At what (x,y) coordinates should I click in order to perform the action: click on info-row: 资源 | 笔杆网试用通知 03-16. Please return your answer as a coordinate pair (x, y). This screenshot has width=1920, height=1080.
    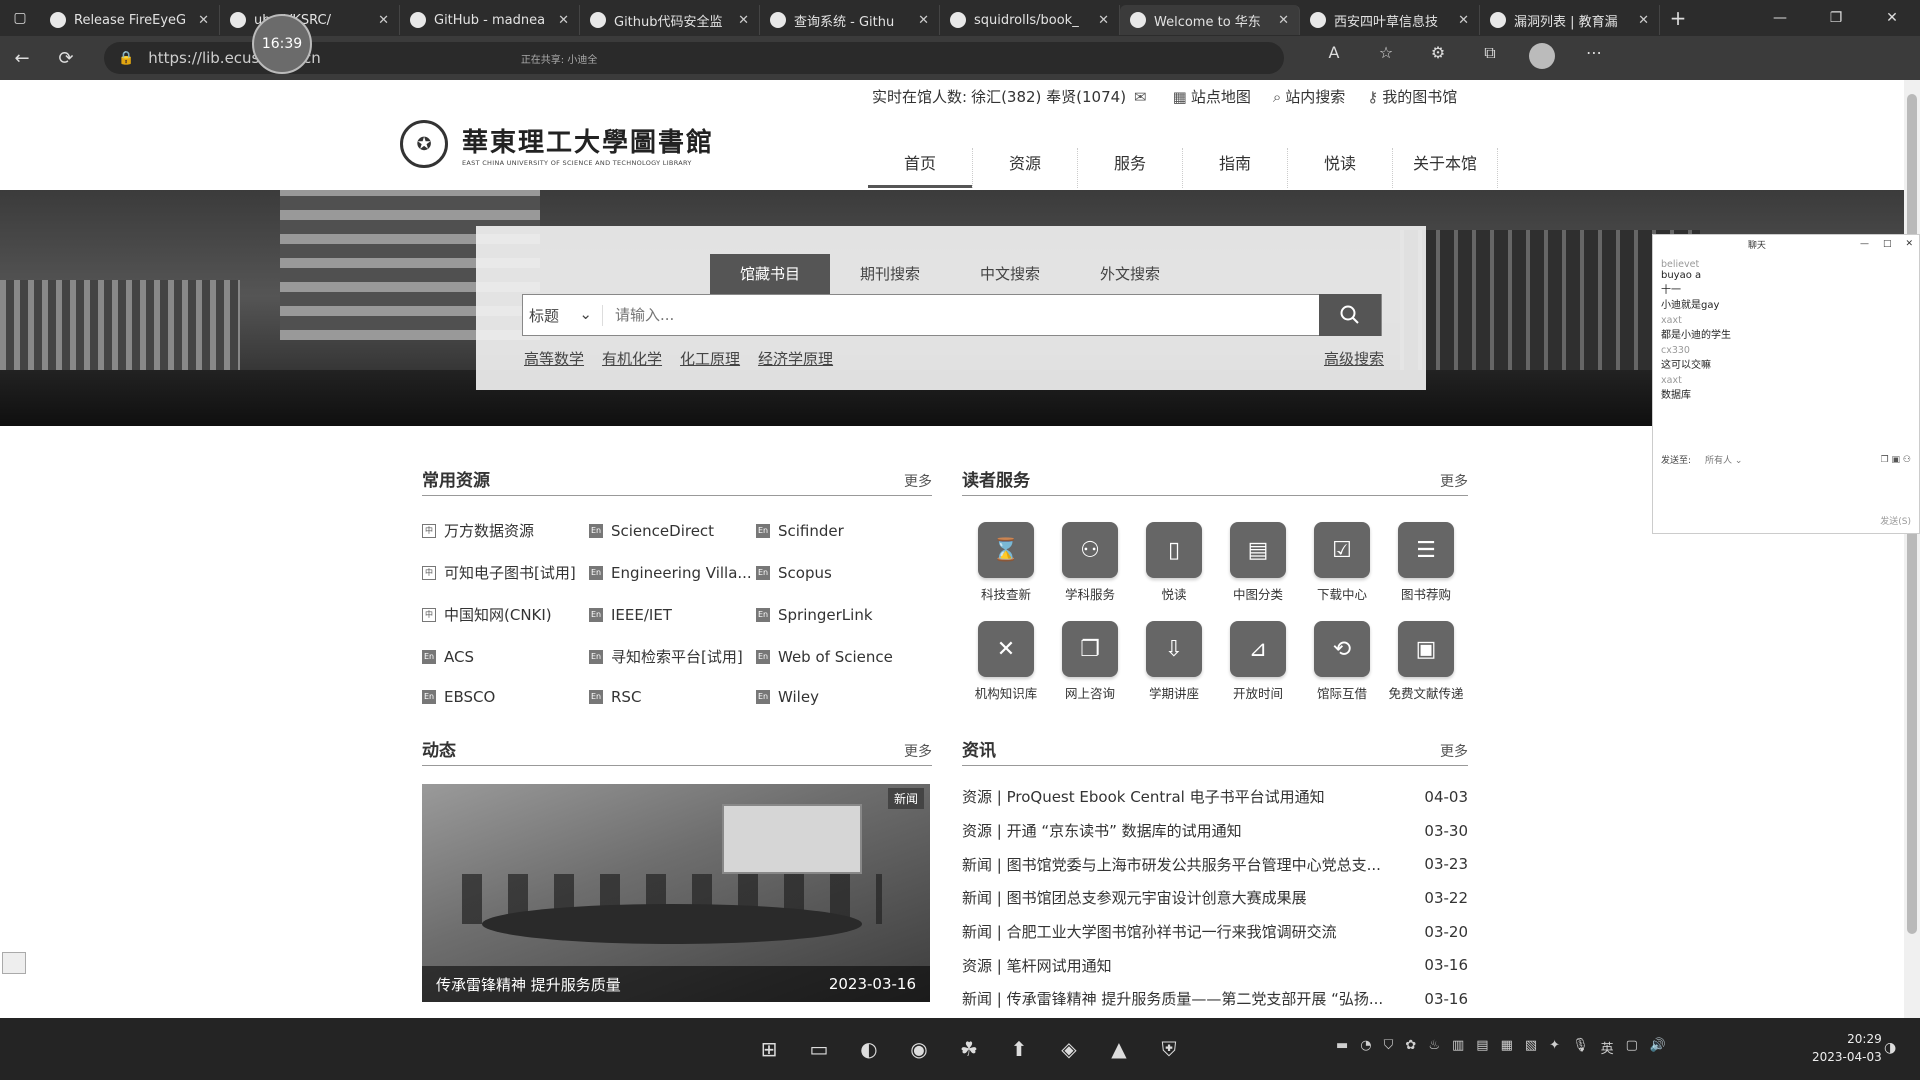
    Looking at the image, I should click on (1215, 965).